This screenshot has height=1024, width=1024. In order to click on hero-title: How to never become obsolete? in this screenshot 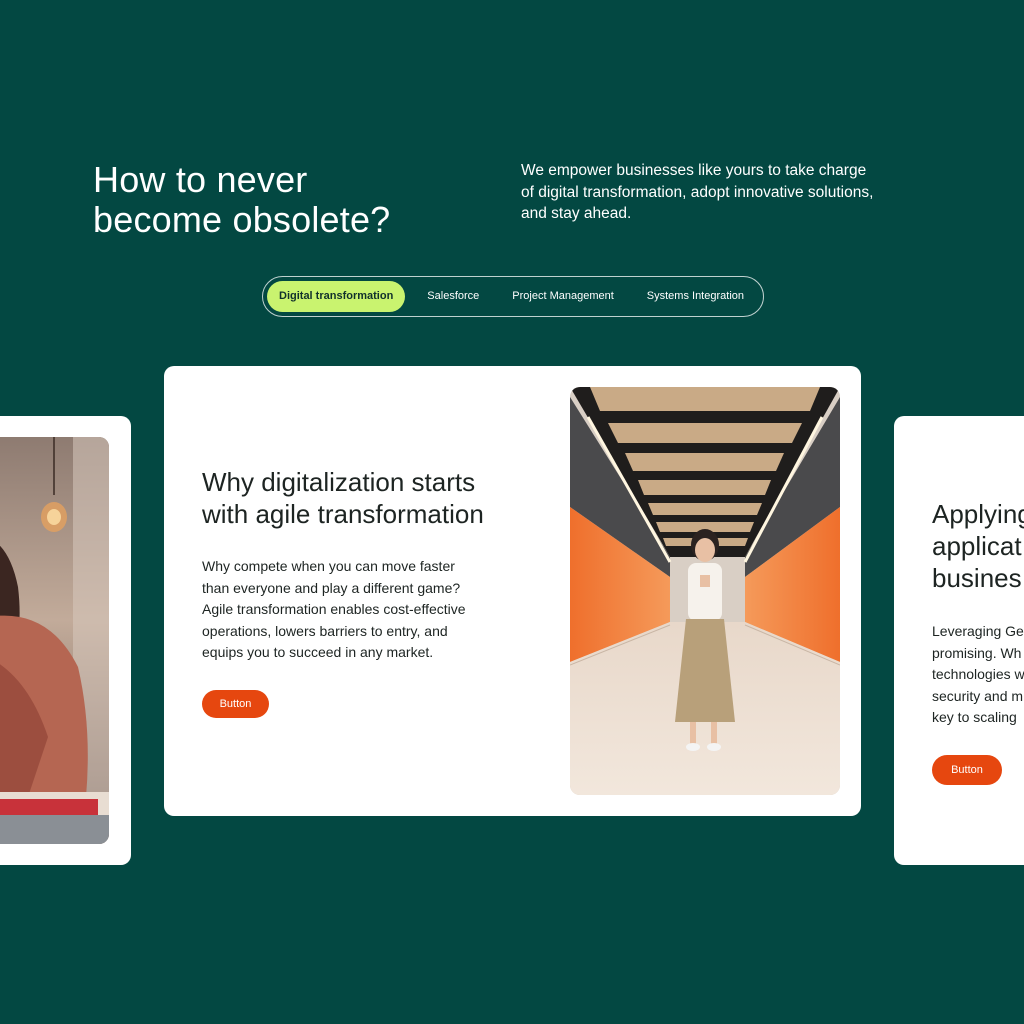, I will do `click(241, 200)`.